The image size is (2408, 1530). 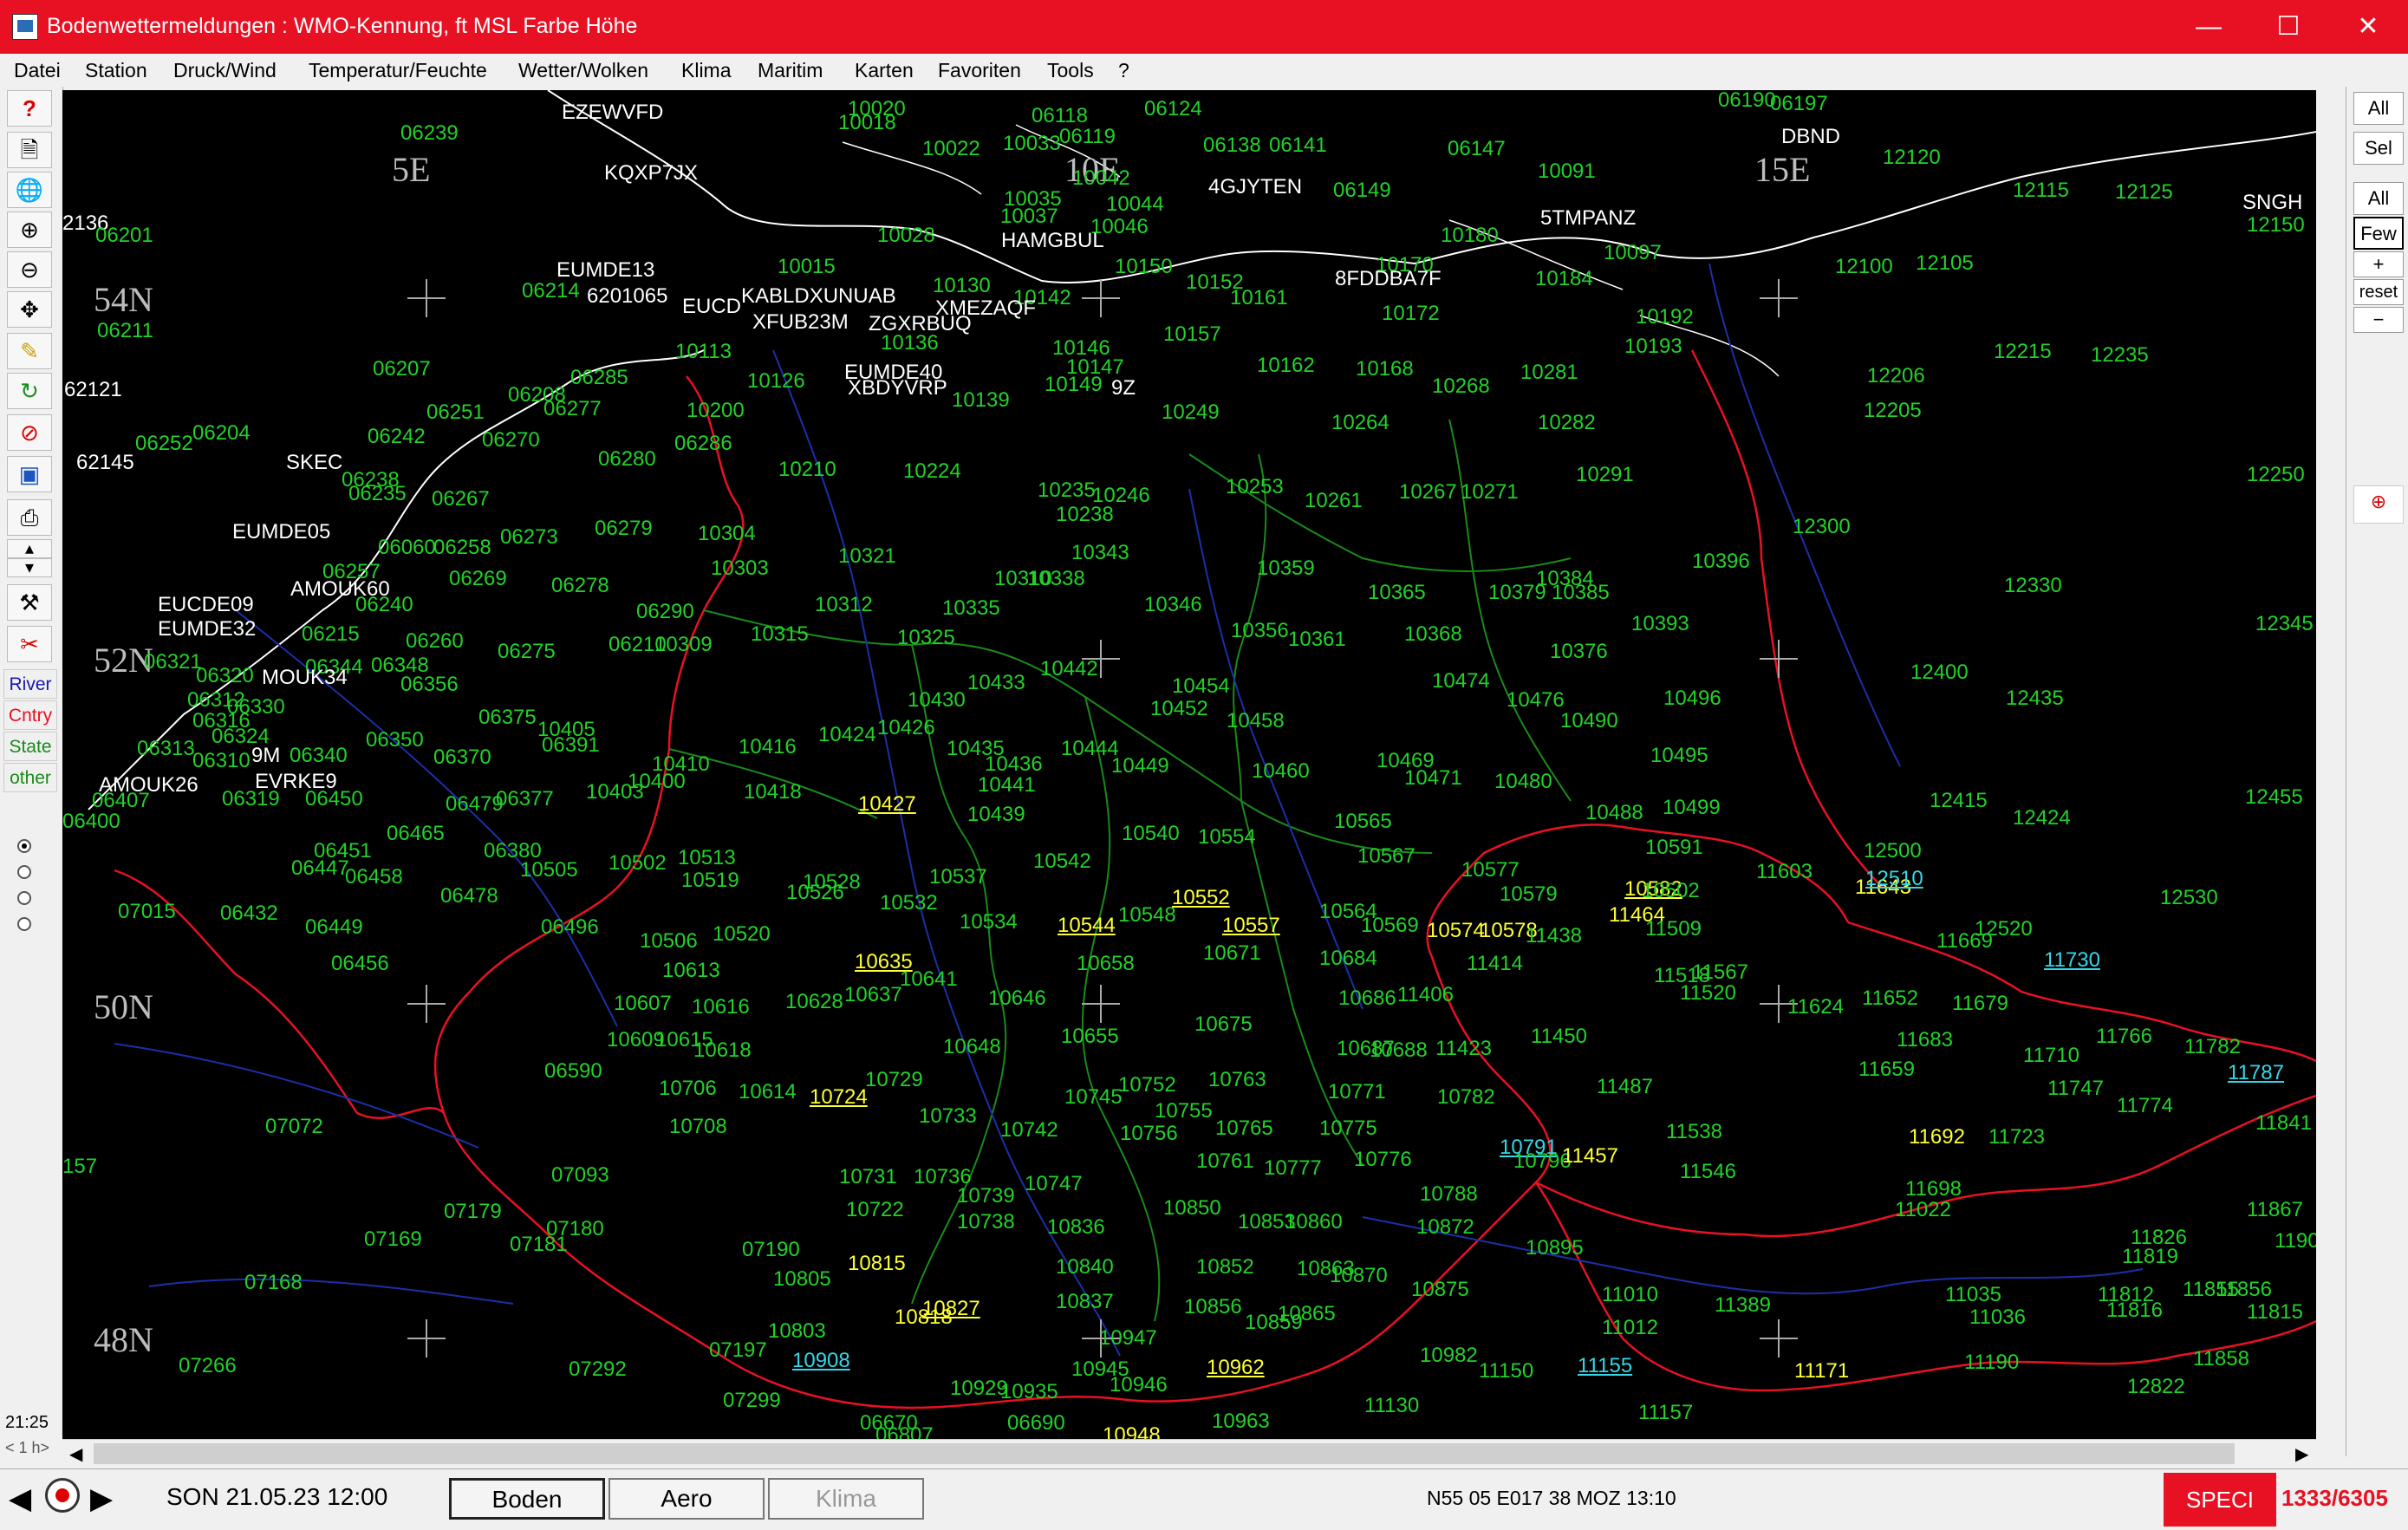 What do you see at coordinates (29, 432) in the screenshot?
I see `stop-icon: ⊘` at bounding box center [29, 432].